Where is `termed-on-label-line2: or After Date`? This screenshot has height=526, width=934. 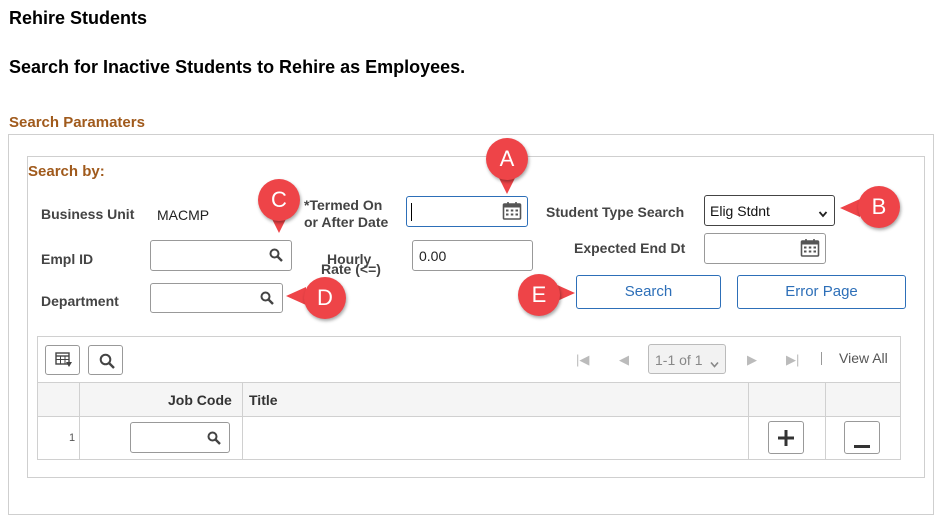
termed-on-label-line2: or After Date is located at coordinates (346, 222).